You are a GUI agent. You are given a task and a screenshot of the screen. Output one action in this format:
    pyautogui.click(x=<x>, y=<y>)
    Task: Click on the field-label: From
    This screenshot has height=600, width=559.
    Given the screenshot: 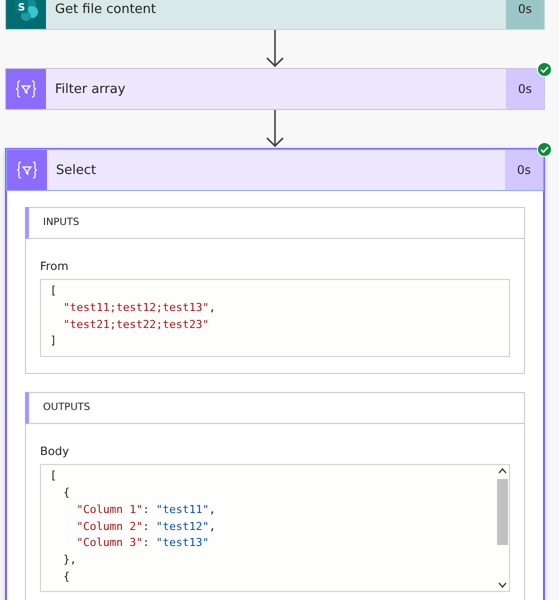 What is the action you would take?
    pyautogui.click(x=55, y=266)
    